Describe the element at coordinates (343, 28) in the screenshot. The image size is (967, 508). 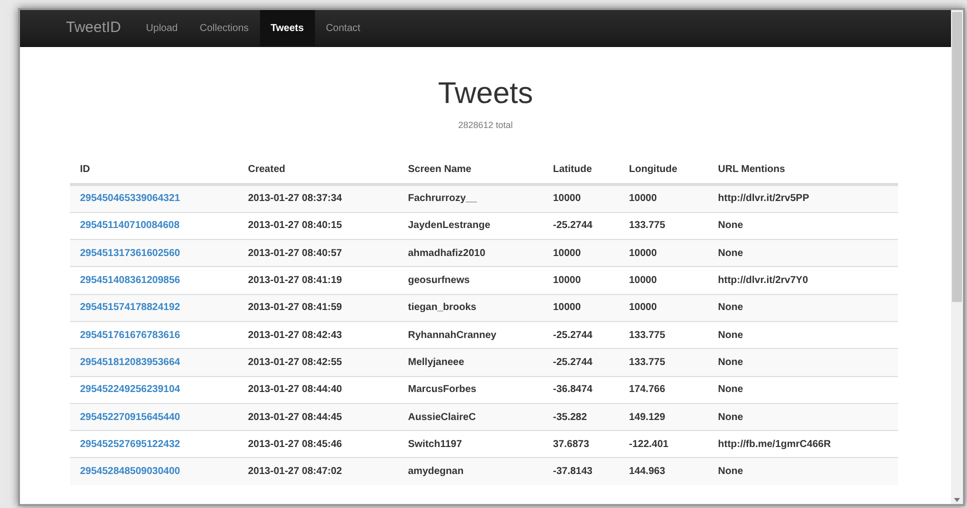
I see `nav-link: Contact` at that location.